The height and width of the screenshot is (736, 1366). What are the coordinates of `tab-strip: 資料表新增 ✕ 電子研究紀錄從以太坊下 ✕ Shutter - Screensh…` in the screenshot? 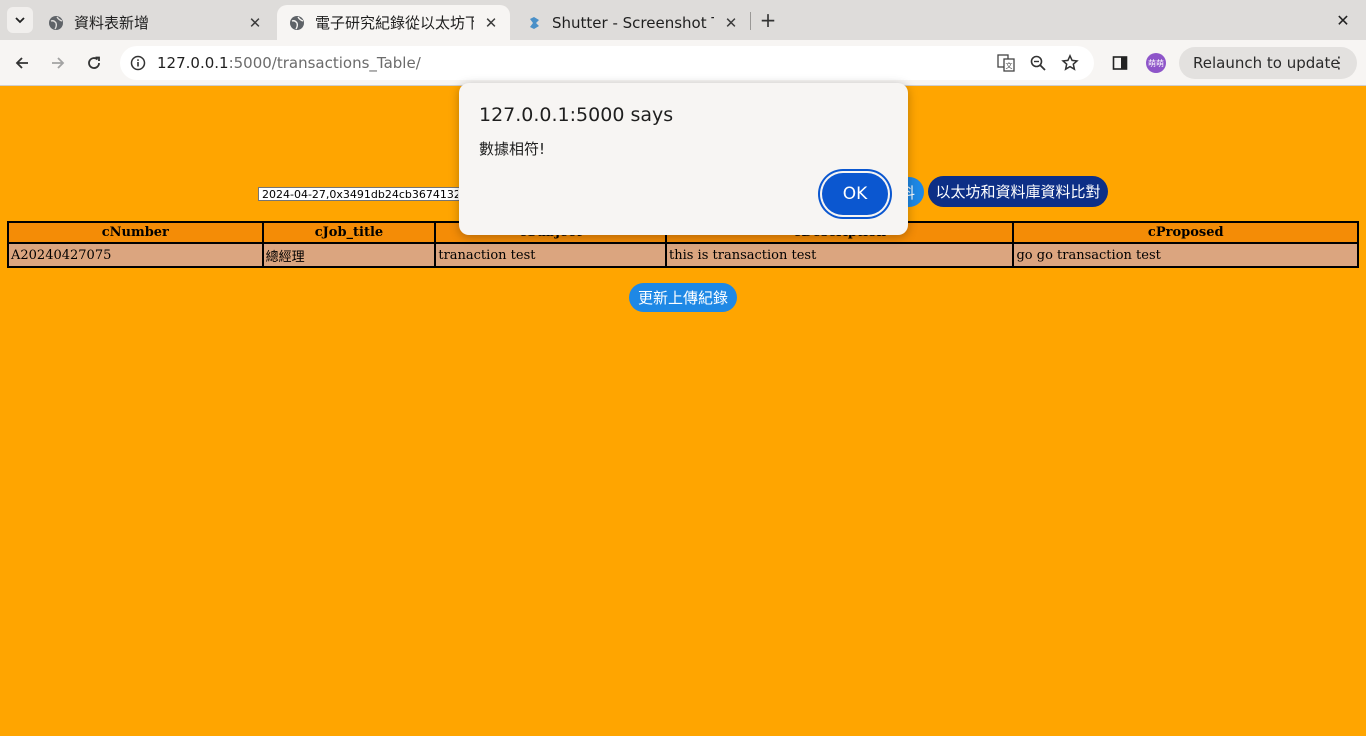 It's located at (683, 20).